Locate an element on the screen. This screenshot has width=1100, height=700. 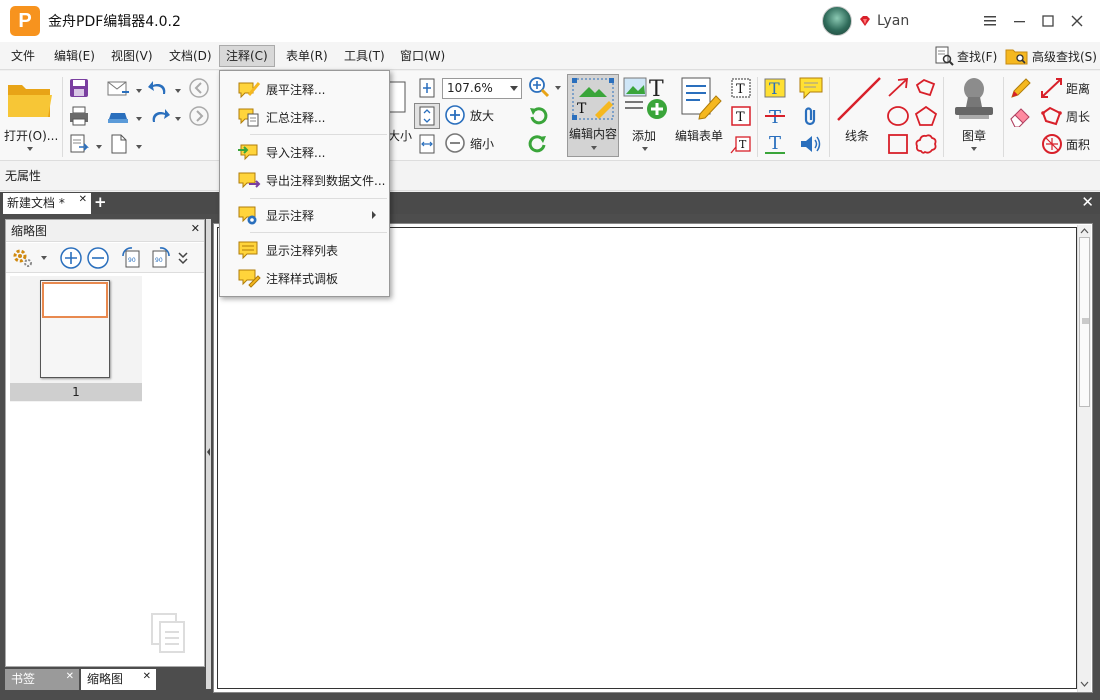
zoom-in-thumbnail-icon is located at coordinates (71, 258).